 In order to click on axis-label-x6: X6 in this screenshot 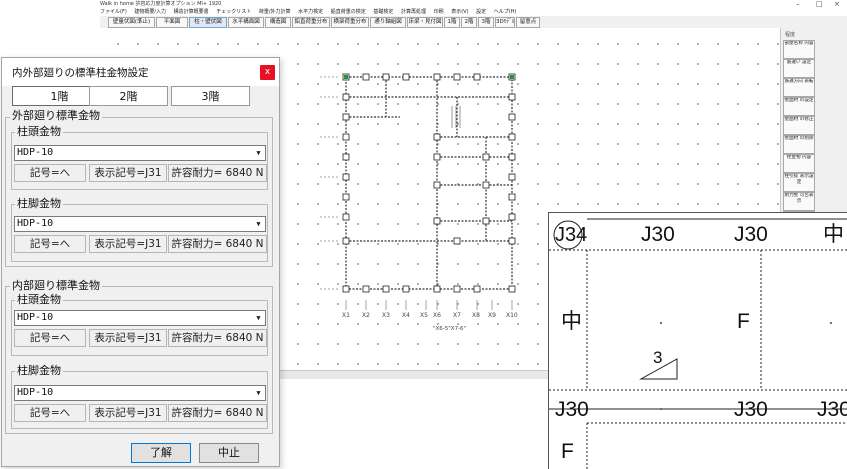, I will do `click(437, 315)`.